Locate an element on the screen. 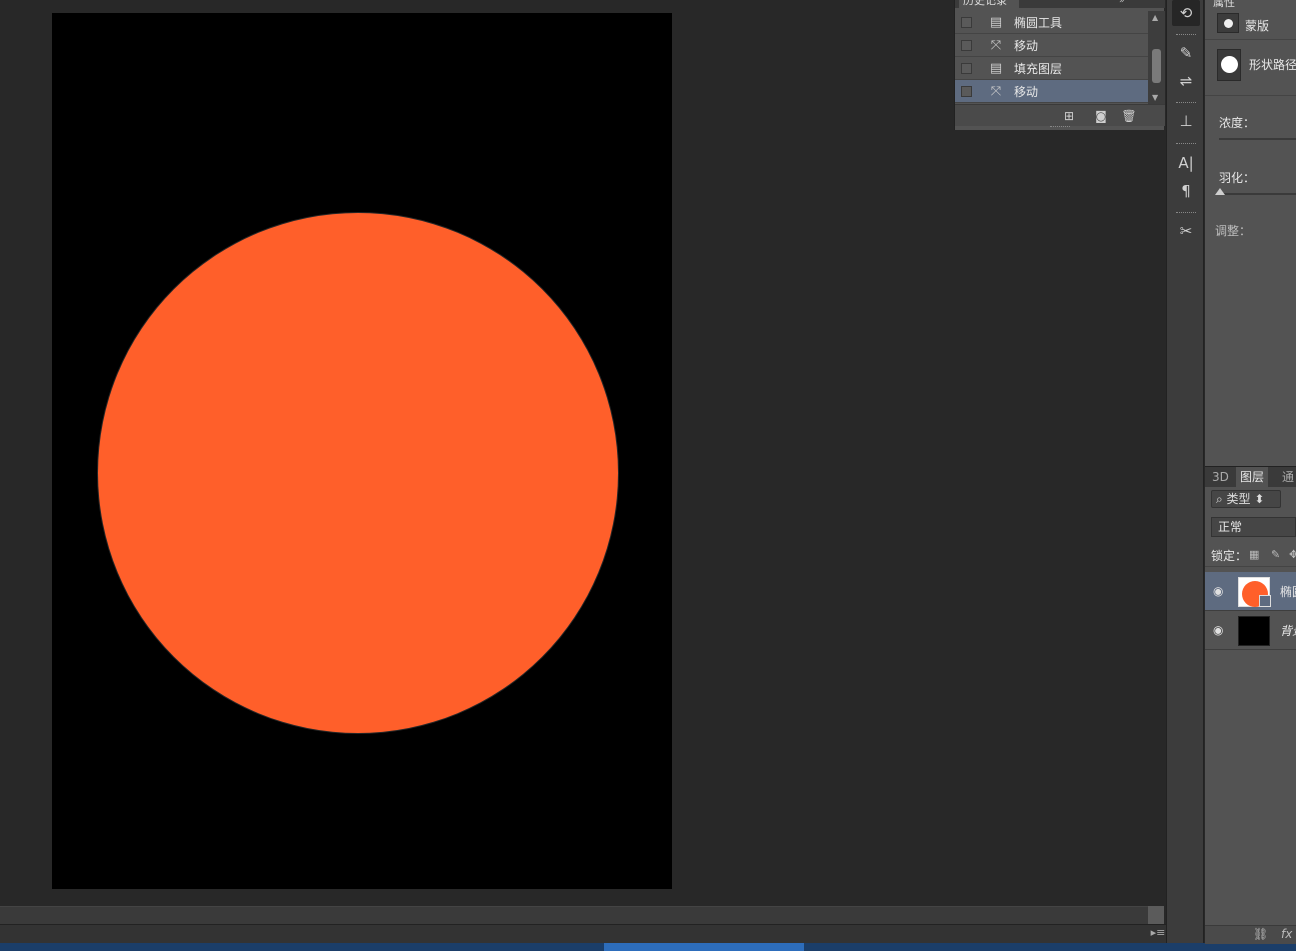 This screenshot has width=1296, height=951. new-document-icon: ⊞ is located at coordinates (1069, 116).